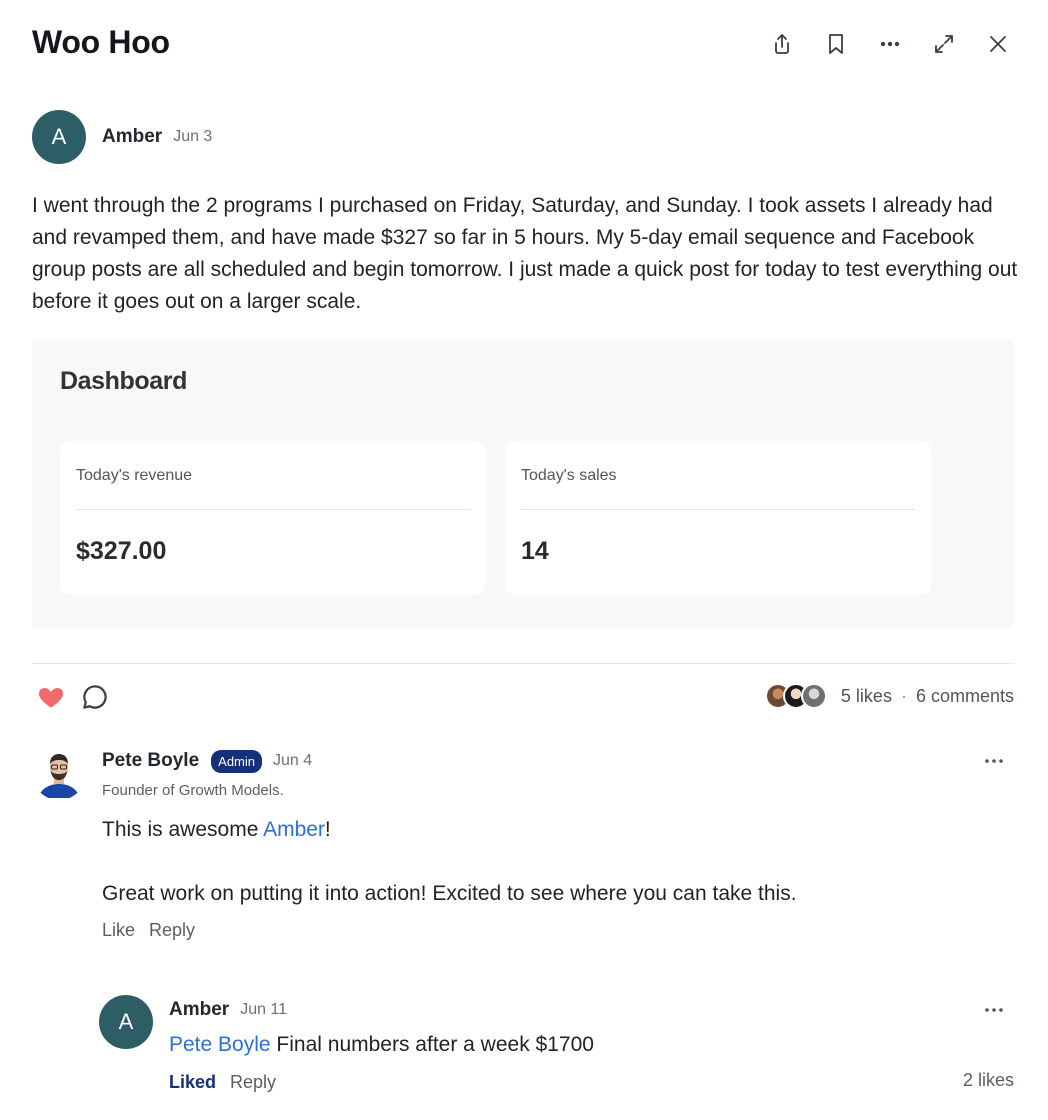 Image resolution: width=1048 pixels, height=1120 pixels. I want to click on sales-card: Today's sales 14, so click(718, 518).